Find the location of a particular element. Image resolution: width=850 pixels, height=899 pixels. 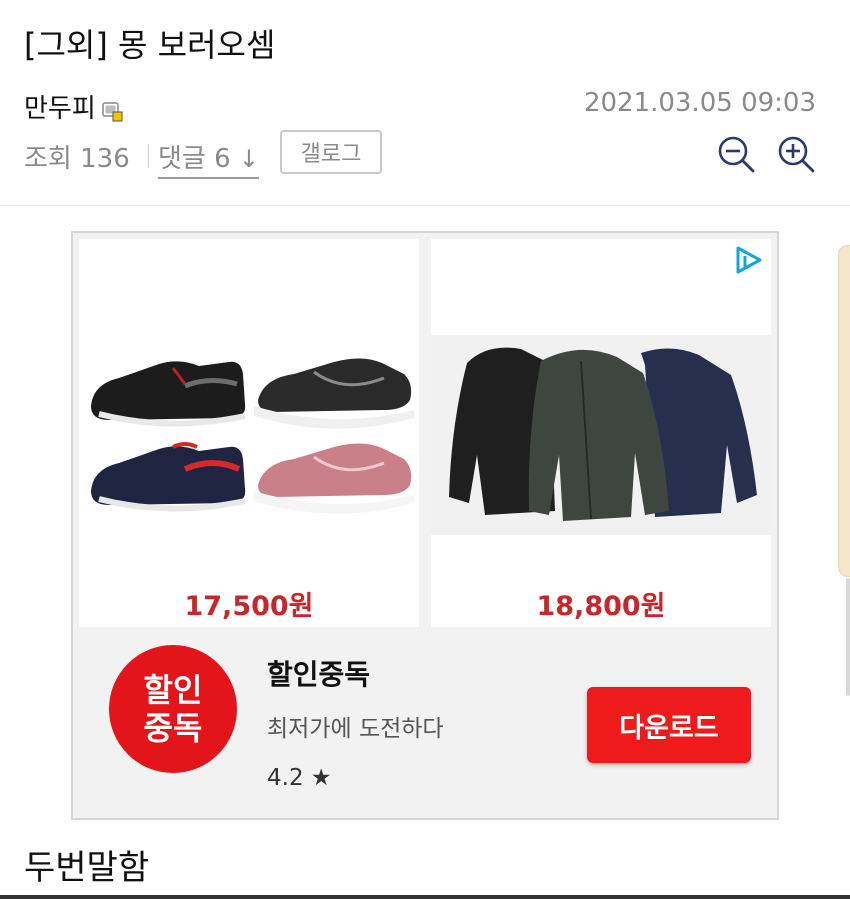

author: 만두피 is located at coordinates (74, 106).